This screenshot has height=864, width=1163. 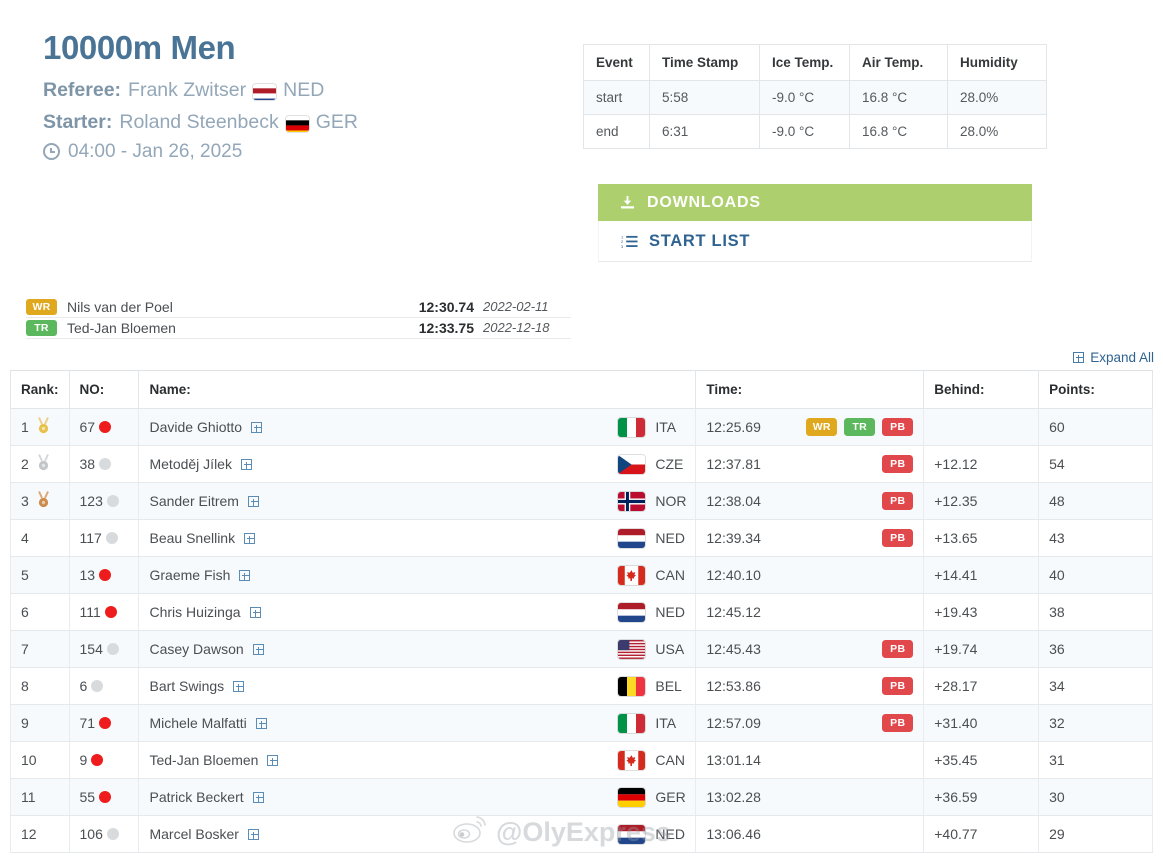 What do you see at coordinates (666, 723) in the screenshot?
I see `nation-code: ITA` at bounding box center [666, 723].